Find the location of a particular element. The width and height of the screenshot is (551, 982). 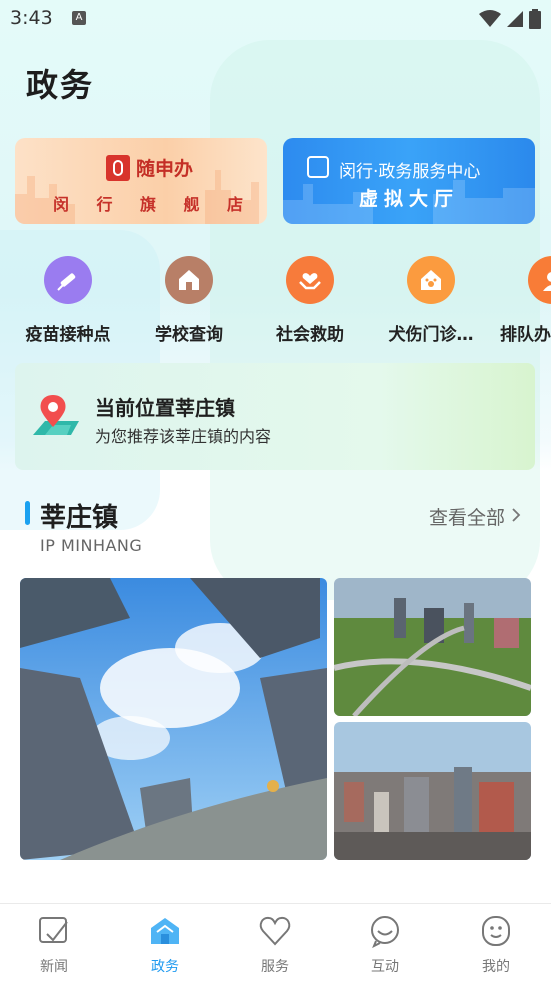

tab-services: 服务 is located at coordinates (275, 945).